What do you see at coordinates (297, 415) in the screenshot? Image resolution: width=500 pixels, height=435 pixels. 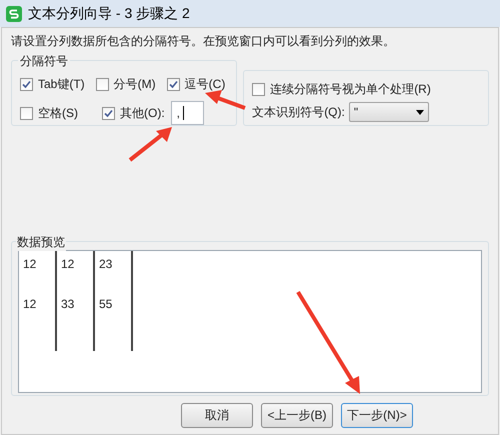 I see `dialog-button: <上一步(B)` at bounding box center [297, 415].